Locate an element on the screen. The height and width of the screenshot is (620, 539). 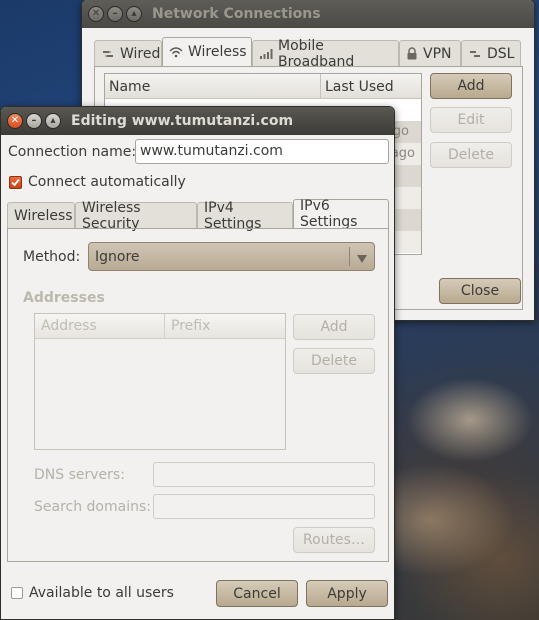
connection-type-tabs: Wired Wireless Mobile Broadband VPN DSL is located at coordinates (309, 53).